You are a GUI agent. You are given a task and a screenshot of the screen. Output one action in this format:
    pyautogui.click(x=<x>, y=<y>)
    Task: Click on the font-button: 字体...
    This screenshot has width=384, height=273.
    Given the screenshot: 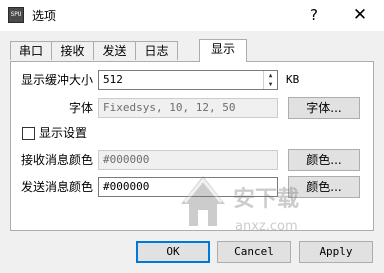 What is the action you would take?
    pyautogui.click(x=324, y=108)
    